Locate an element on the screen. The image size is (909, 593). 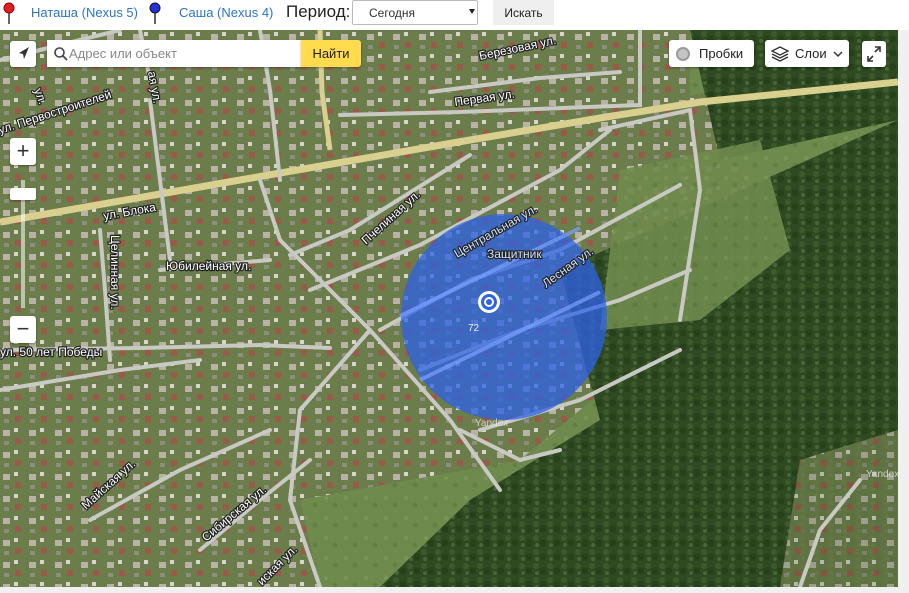
street-label-berezovaya: Березовая ул. is located at coordinates (518, 48).